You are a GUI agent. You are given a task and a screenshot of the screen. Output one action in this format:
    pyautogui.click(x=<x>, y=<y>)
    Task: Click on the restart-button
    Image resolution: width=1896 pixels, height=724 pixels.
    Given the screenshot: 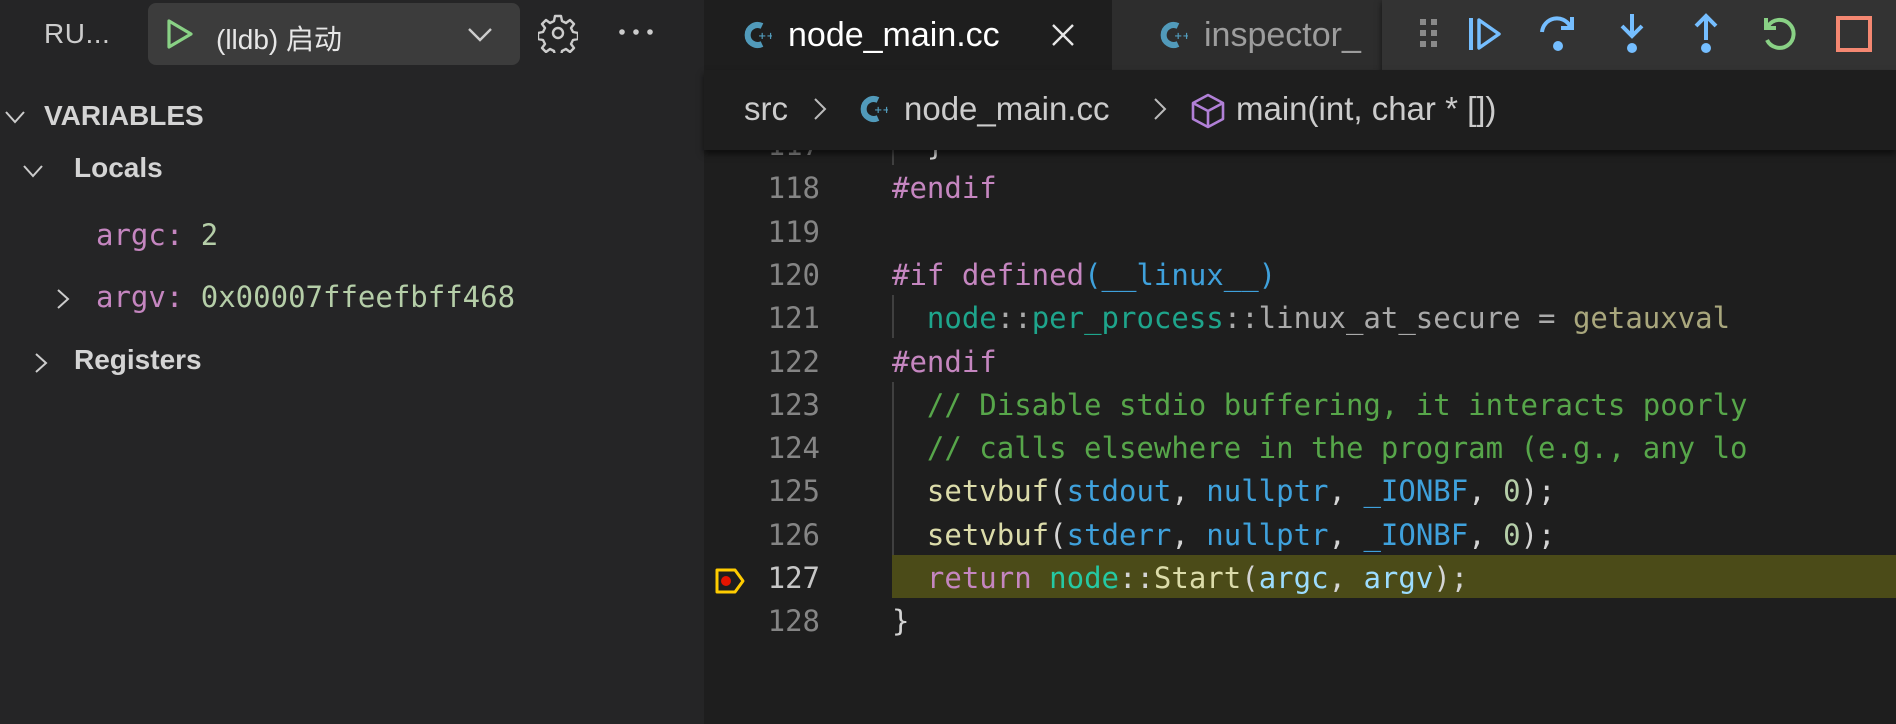 What is the action you would take?
    pyautogui.click(x=1780, y=34)
    